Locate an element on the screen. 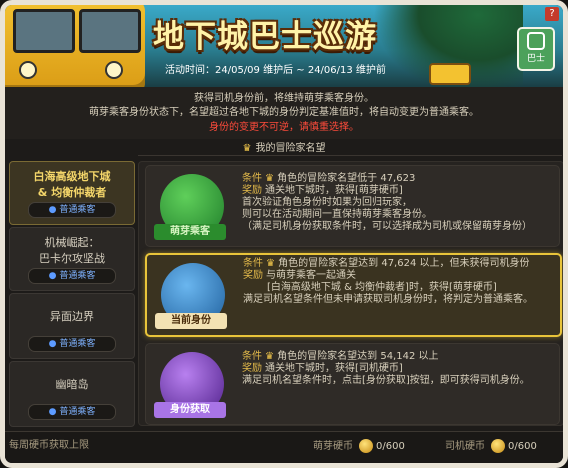 This screenshot has height=468, width=568. divider is located at coordinates (350, 155).